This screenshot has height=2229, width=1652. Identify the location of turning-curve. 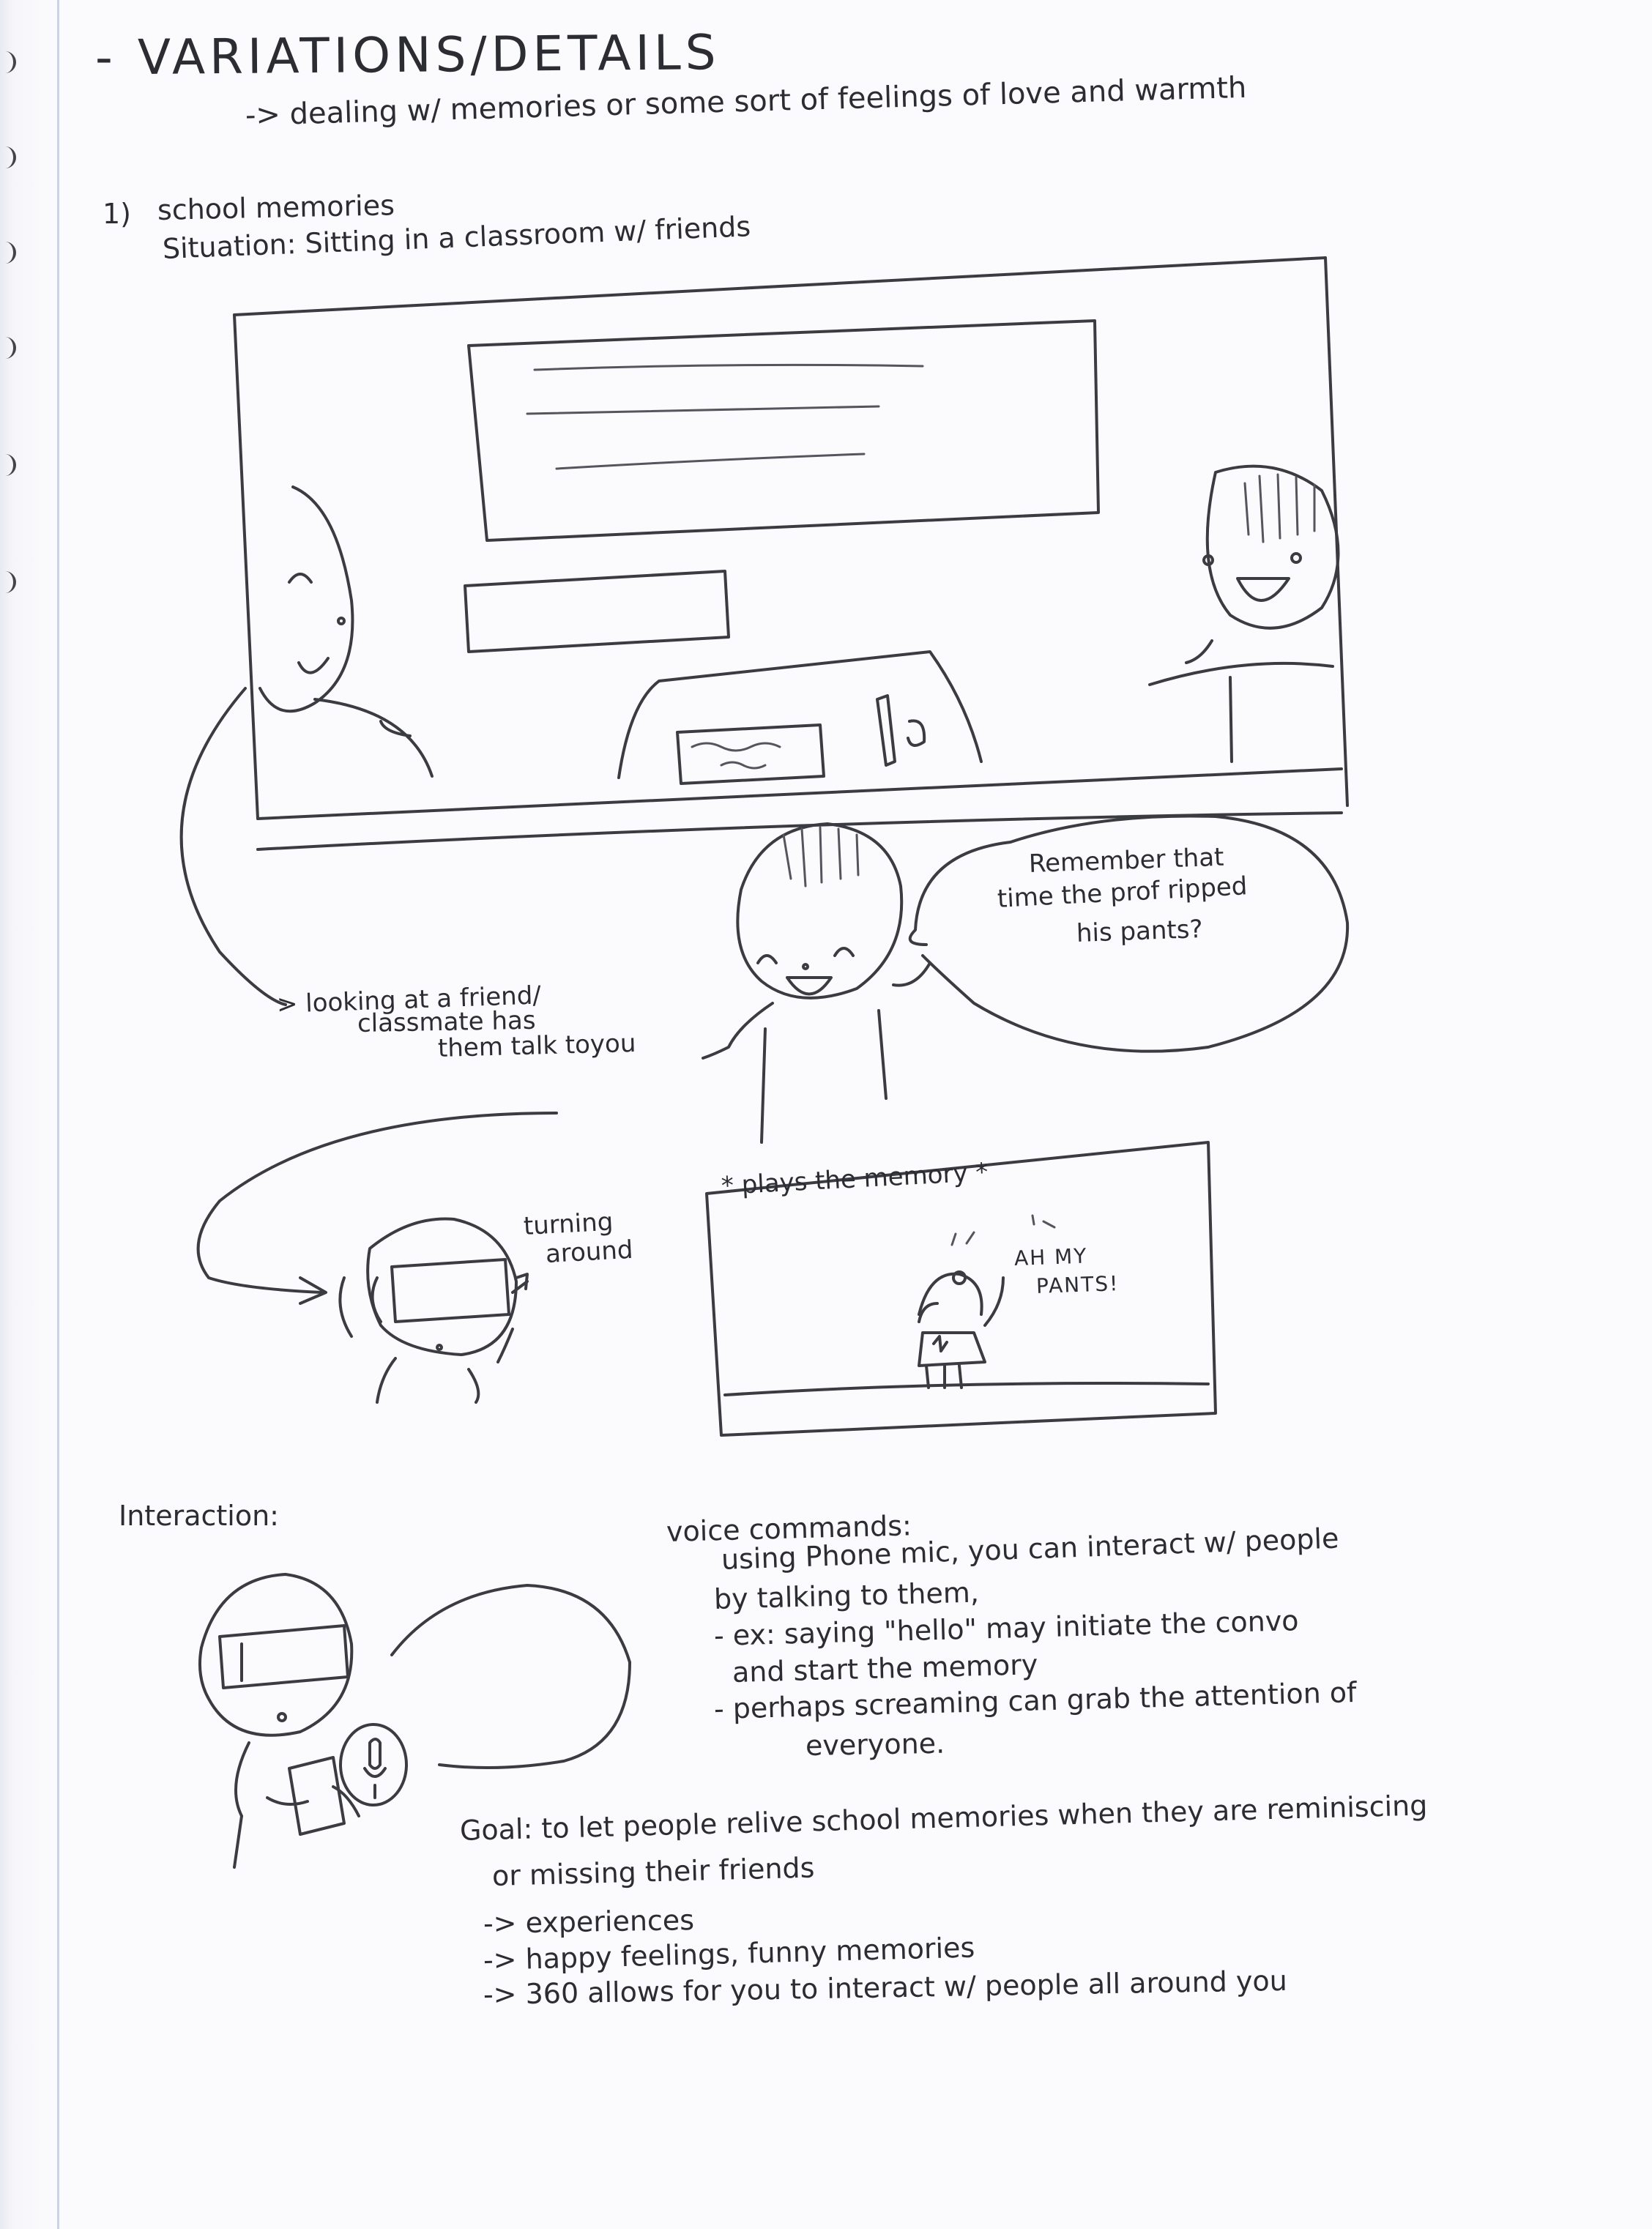
(377, 1203).